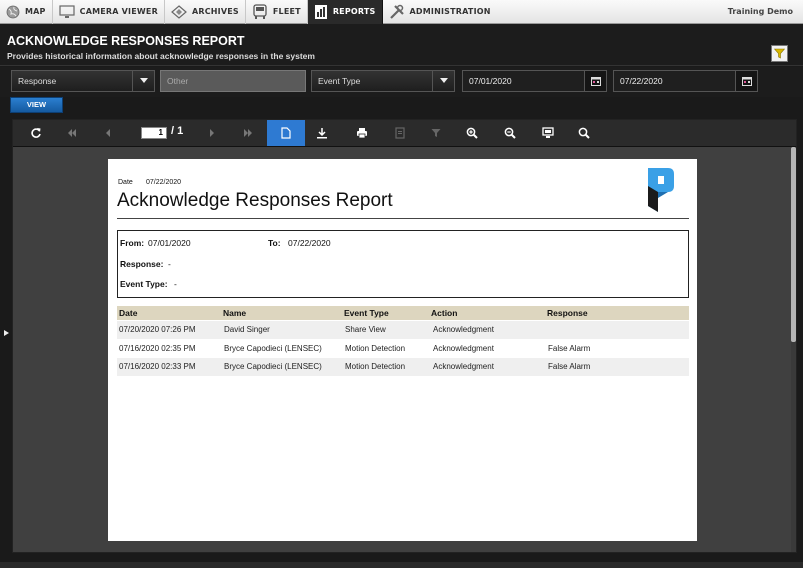 This screenshot has height=568, width=803. I want to click on from-label: From:, so click(132, 243).